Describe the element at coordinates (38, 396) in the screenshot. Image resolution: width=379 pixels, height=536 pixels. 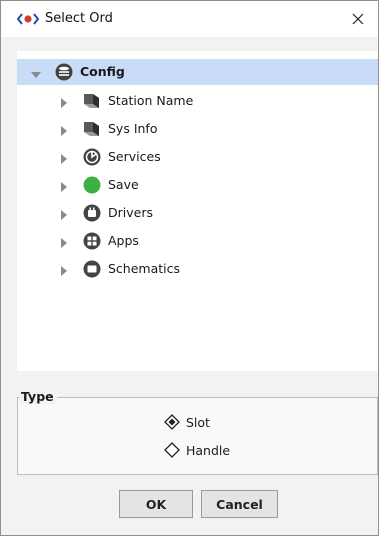
I see `type-legend: Type` at that location.